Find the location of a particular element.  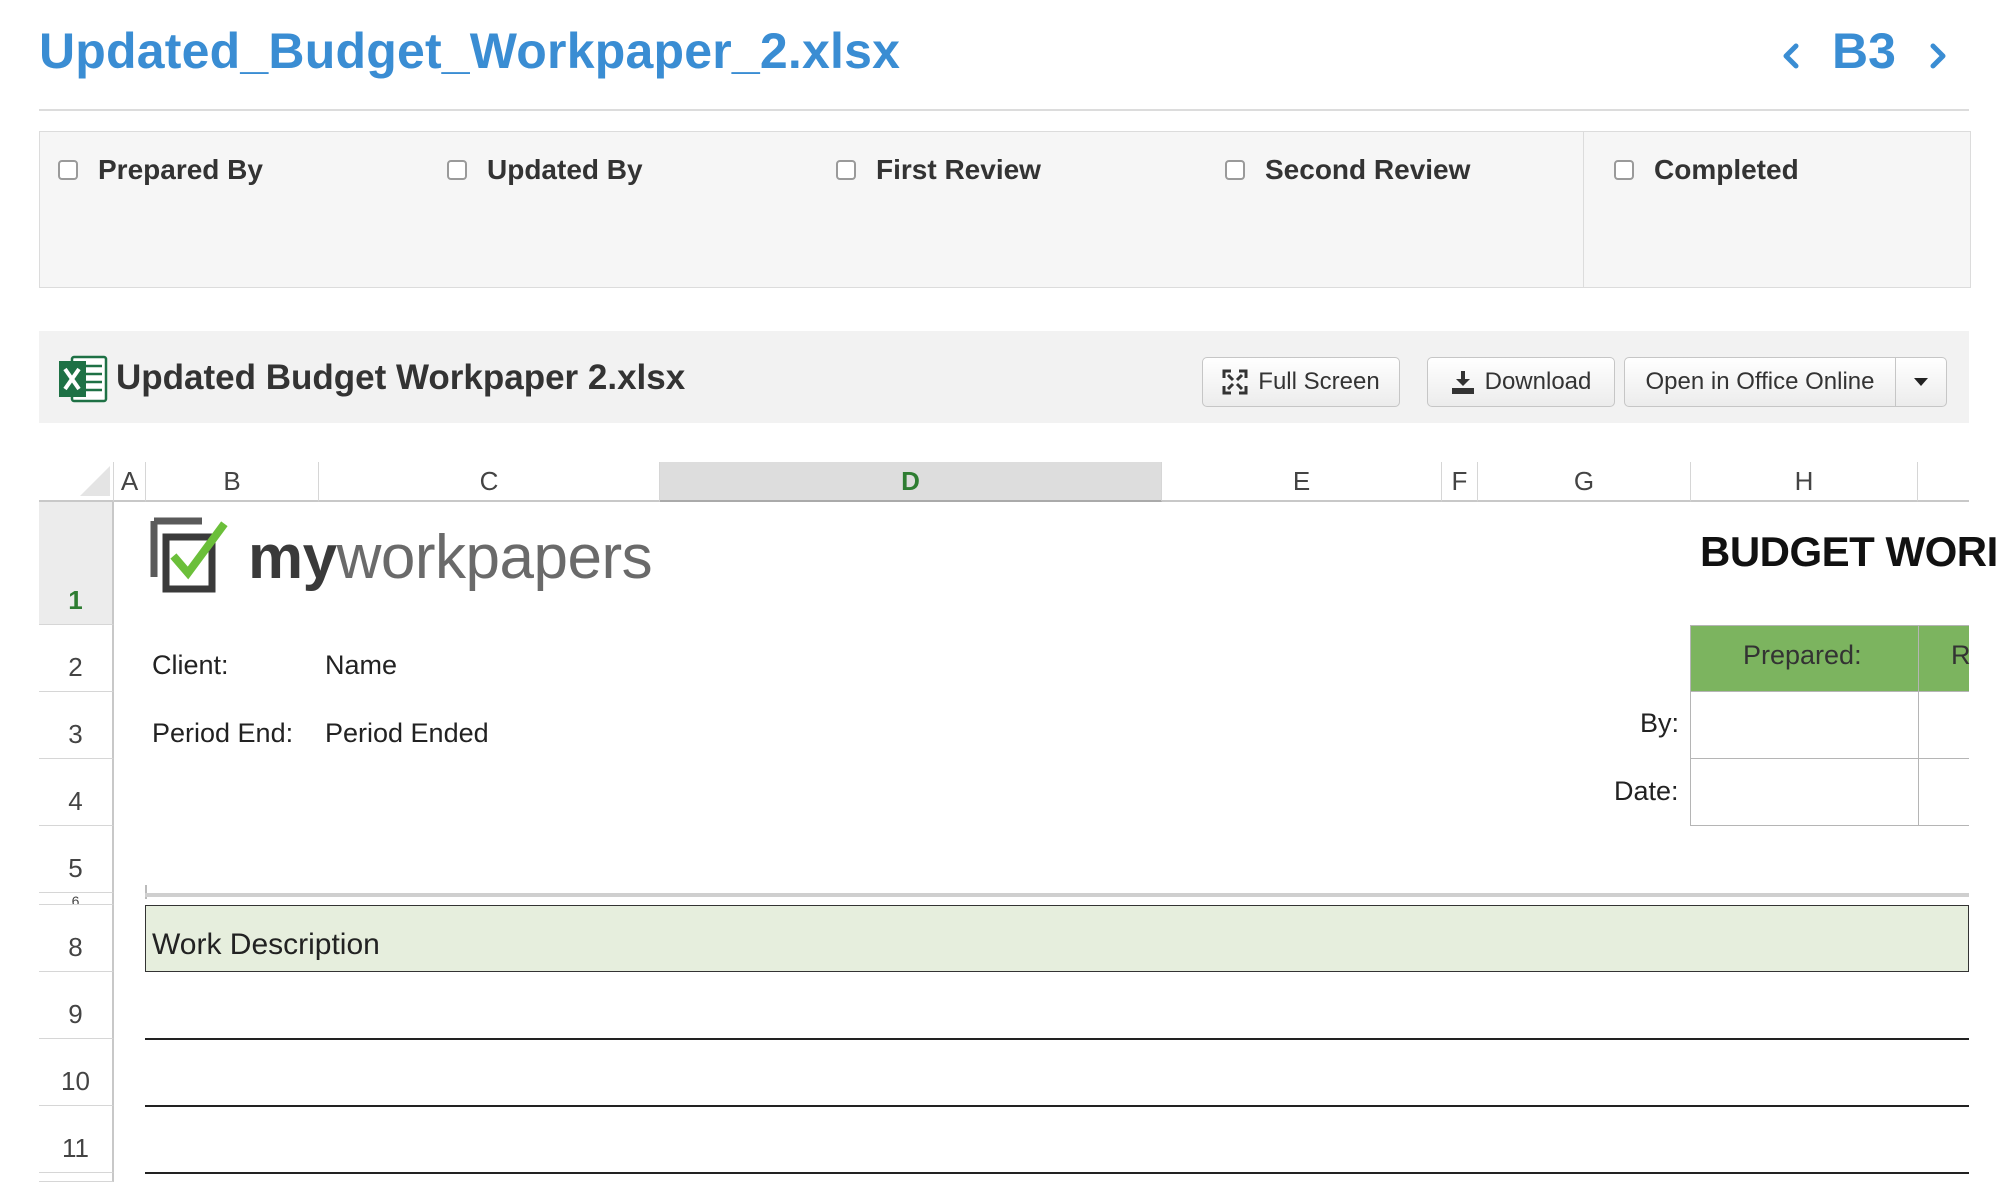

prepared-by-cell is located at coordinates (1804, 725).